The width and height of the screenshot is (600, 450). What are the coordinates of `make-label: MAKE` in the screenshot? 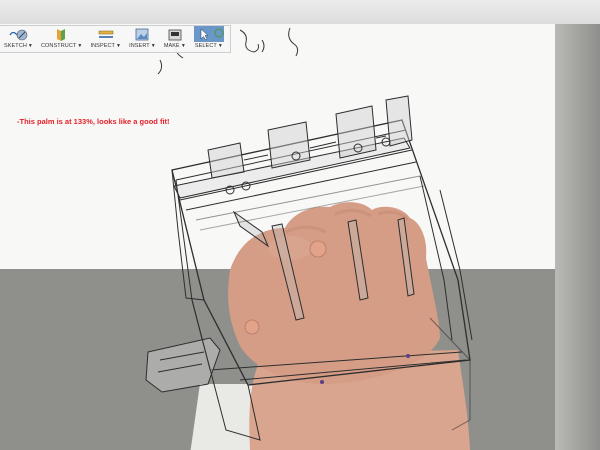 It's located at (171, 46).